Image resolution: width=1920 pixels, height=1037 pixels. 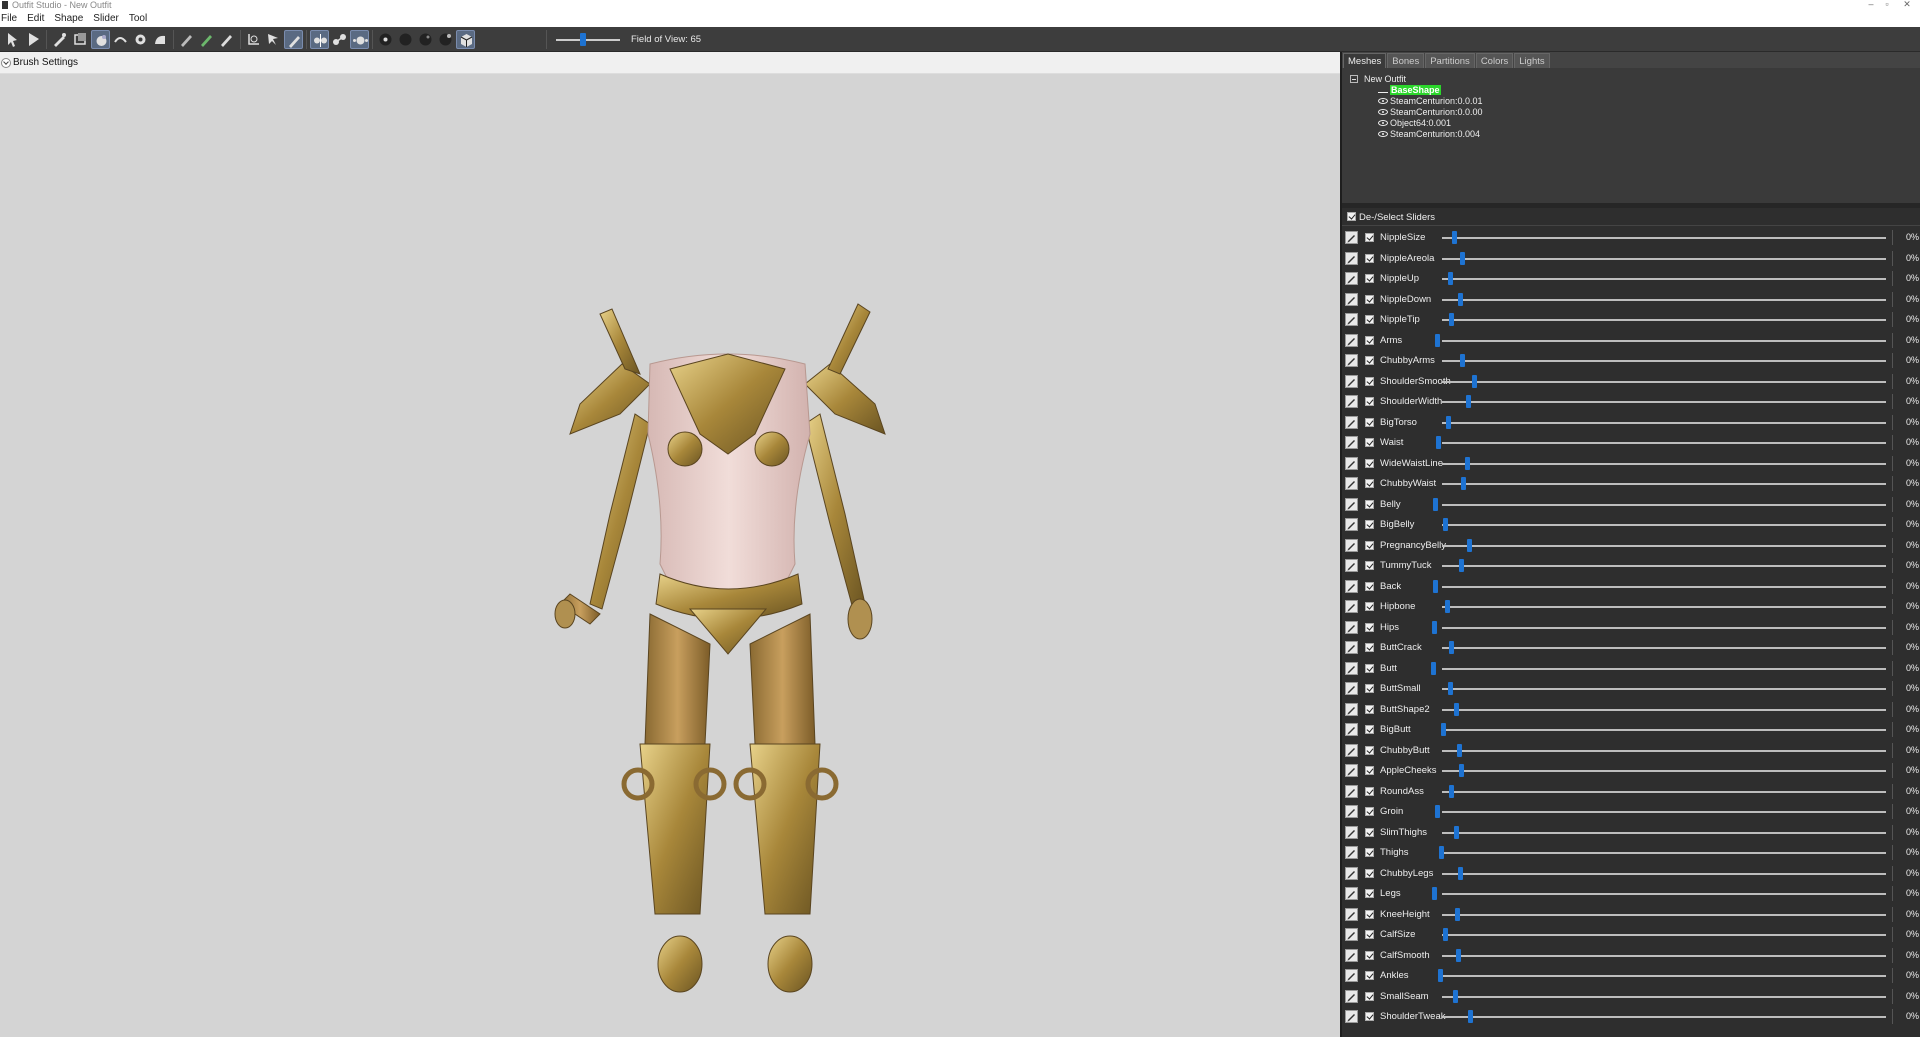 What do you see at coordinates (1354, 79) in the screenshot?
I see `collapse-icon` at bounding box center [1354, 79].